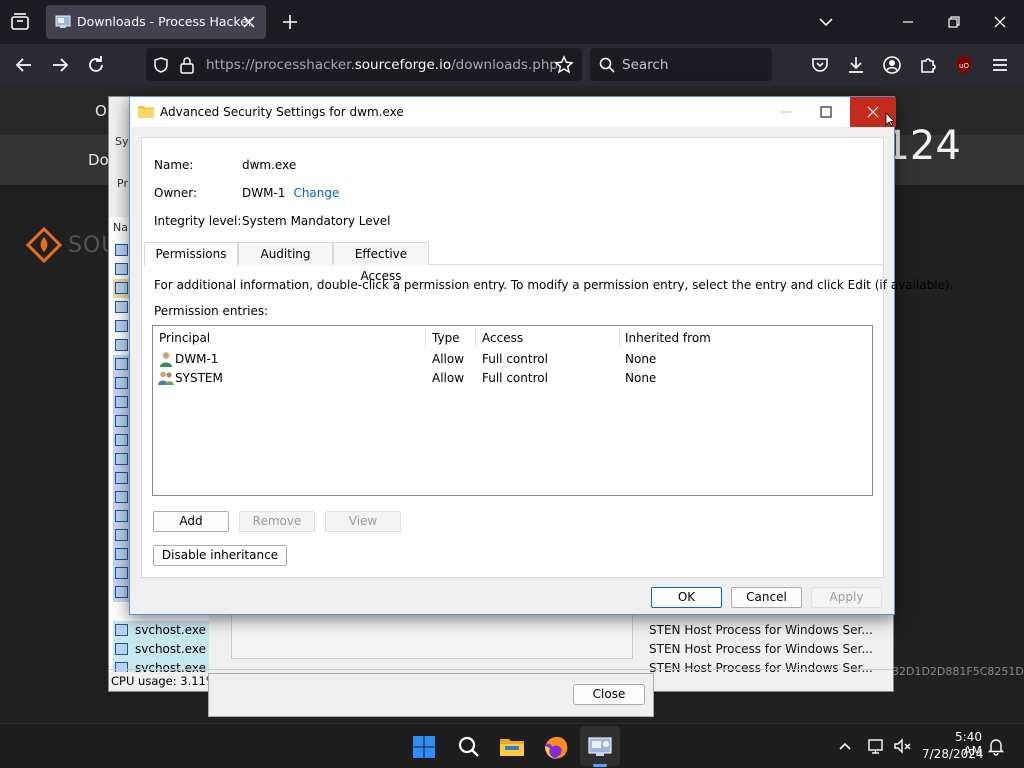 The height and width of the screenshot is (768, 1024). Describe the element at coordinates (122, 183) in the screenshot. I see `ph-processes-tab: Pr` at that location.